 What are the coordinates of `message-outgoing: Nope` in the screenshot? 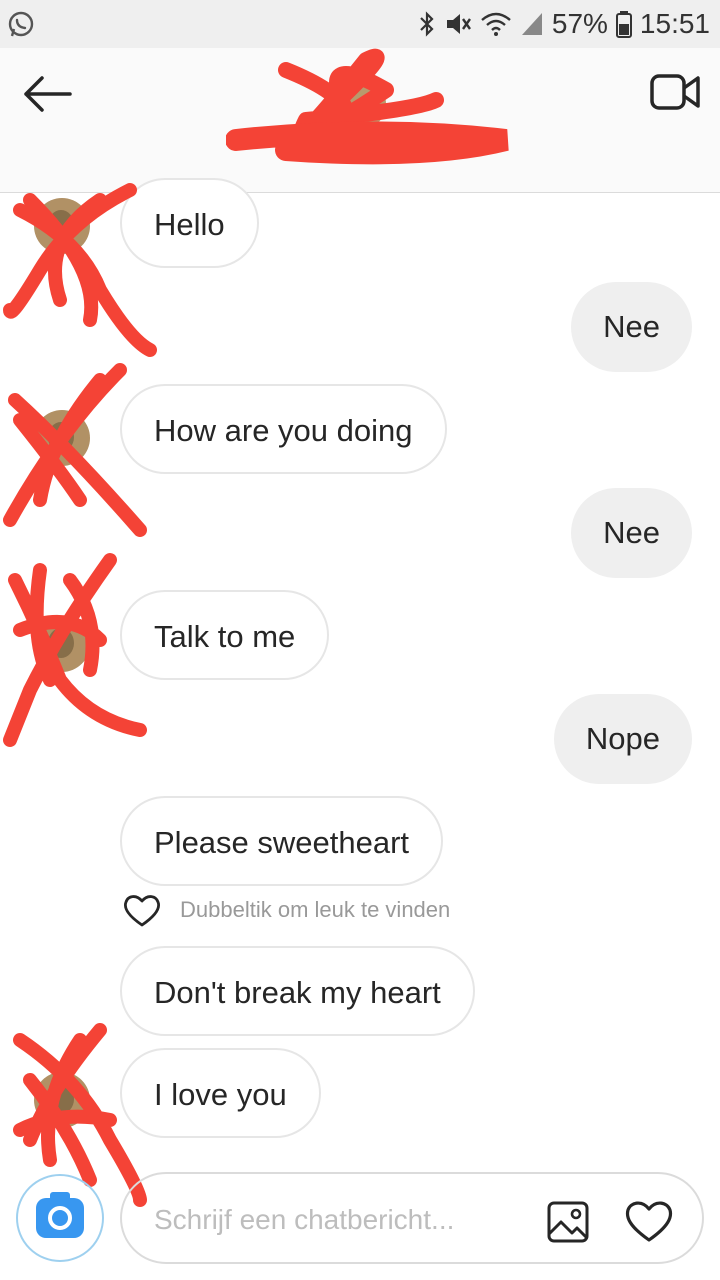 It's located at (622, 739).